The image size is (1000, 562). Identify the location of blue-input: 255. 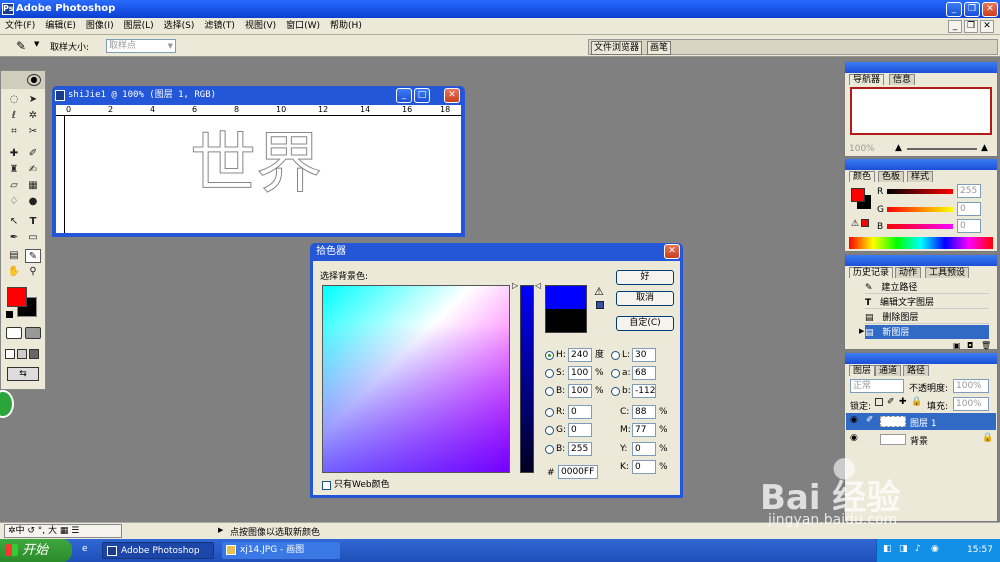
(580, 449).